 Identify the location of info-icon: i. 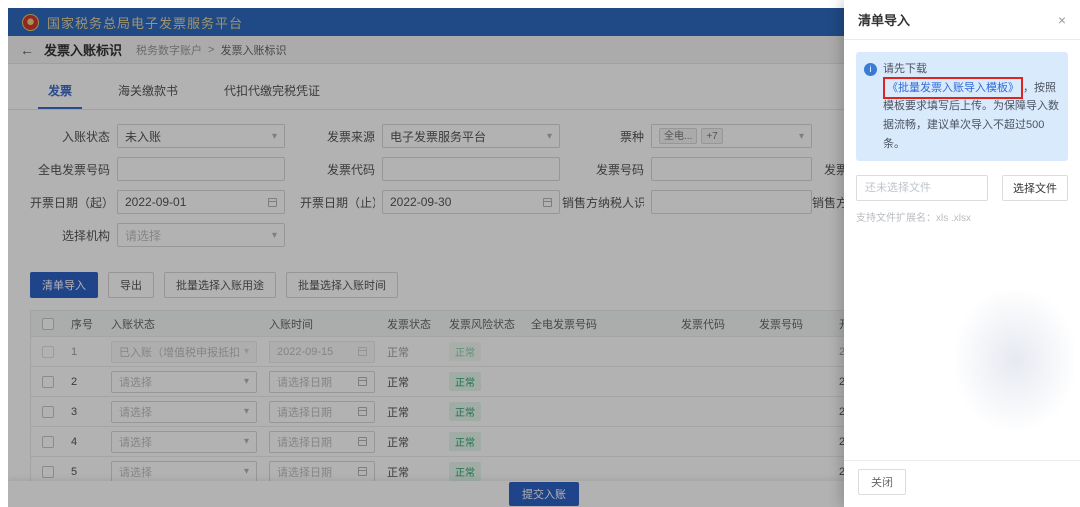
(870, 69).